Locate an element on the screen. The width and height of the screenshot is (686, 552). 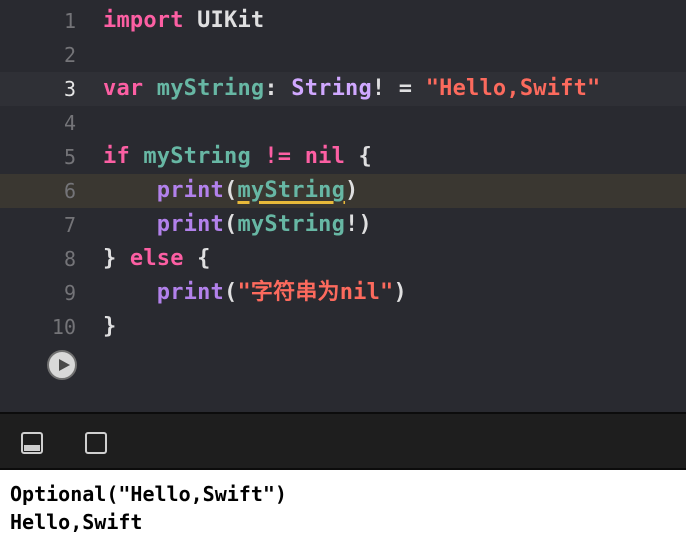
code-text: import UIKit is located at coordinates (183, 21).